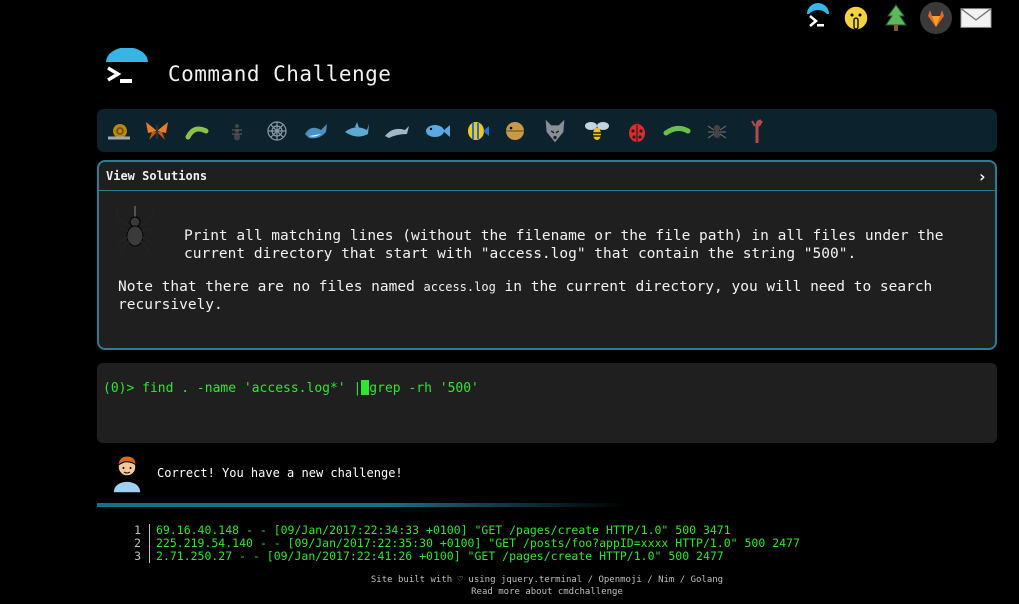  I want to click on command-text-after: grep -rh '500', so click(424, 388).